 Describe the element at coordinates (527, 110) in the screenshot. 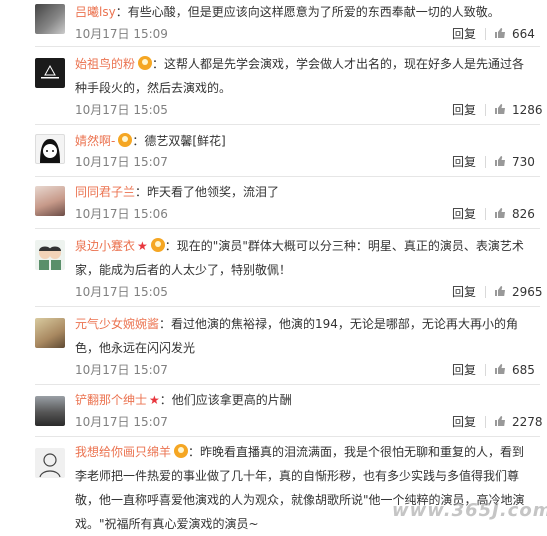

I see `like-count: 1286` at that location.